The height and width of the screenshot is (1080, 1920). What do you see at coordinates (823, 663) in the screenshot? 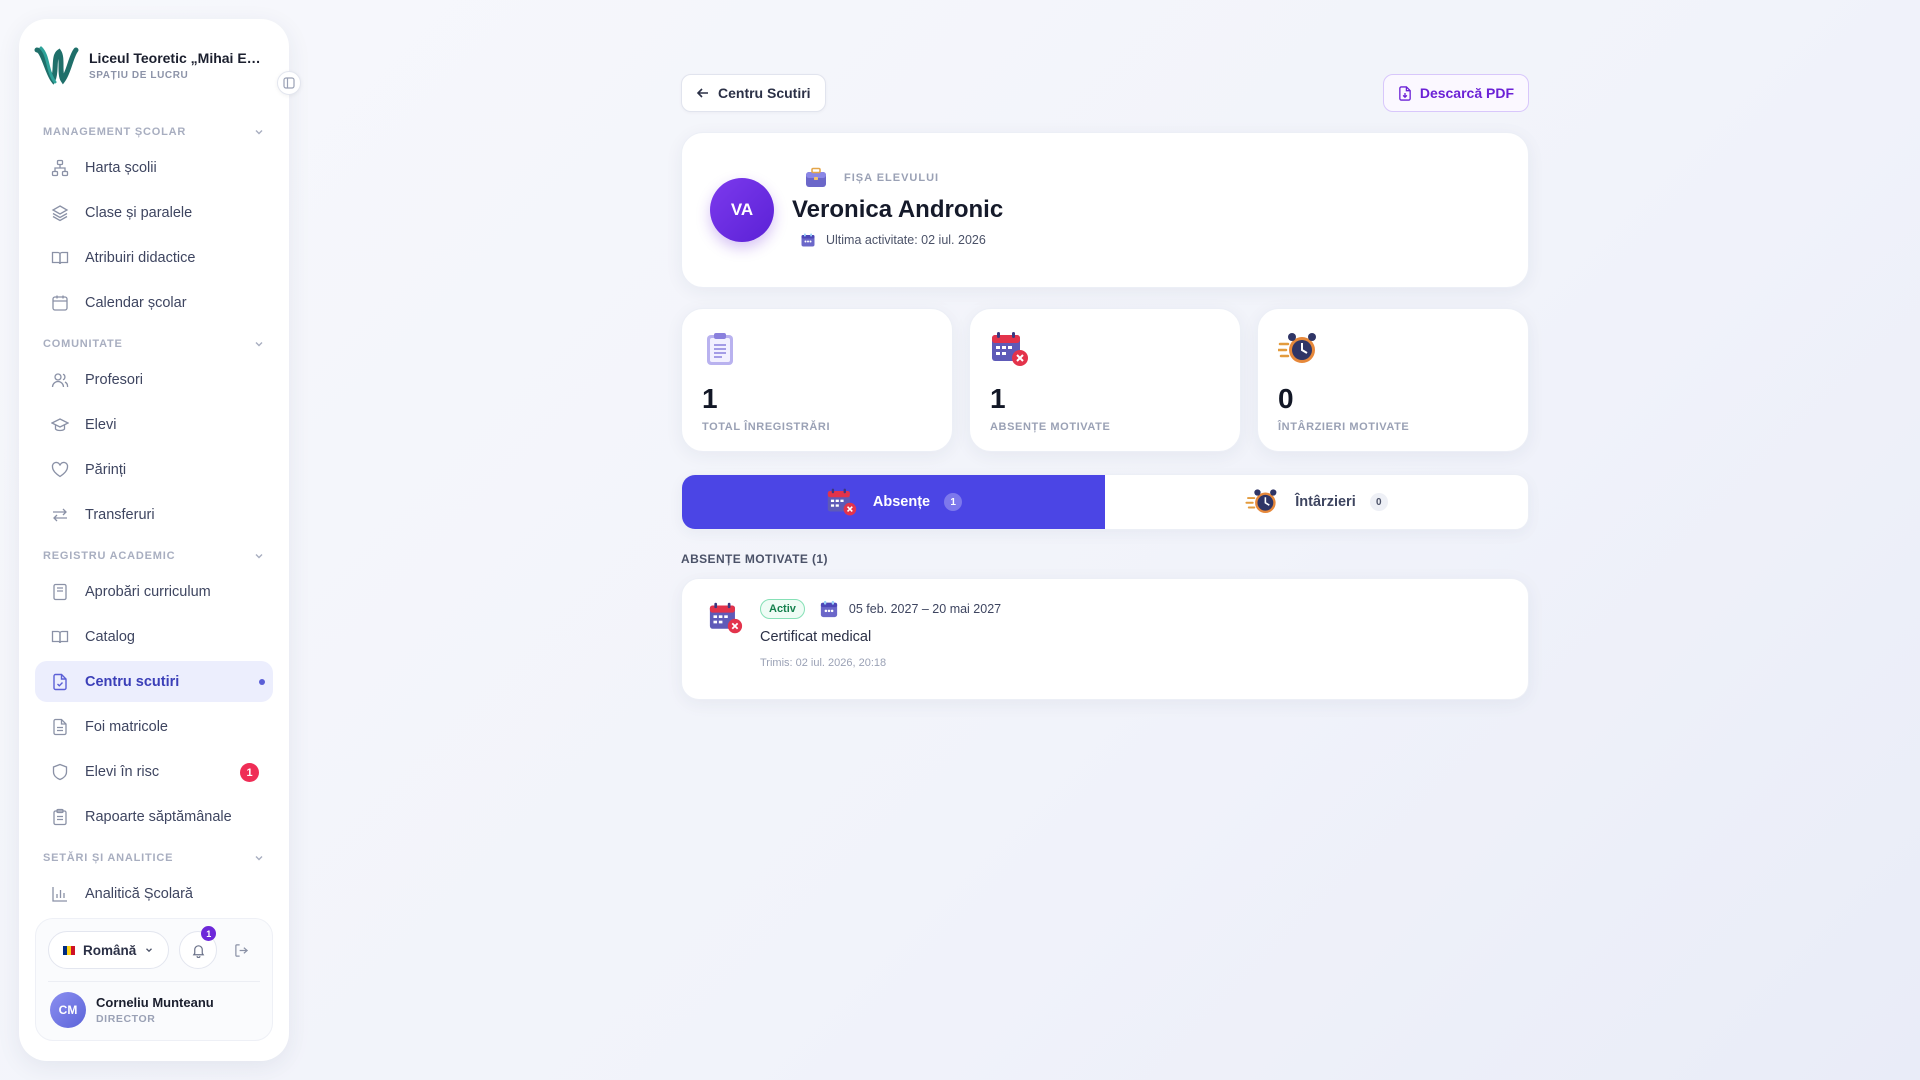
I see `entry-sent-timestamp: Trimis: 02 iul. 2026, 20:18` at bounding box center [823, 663].